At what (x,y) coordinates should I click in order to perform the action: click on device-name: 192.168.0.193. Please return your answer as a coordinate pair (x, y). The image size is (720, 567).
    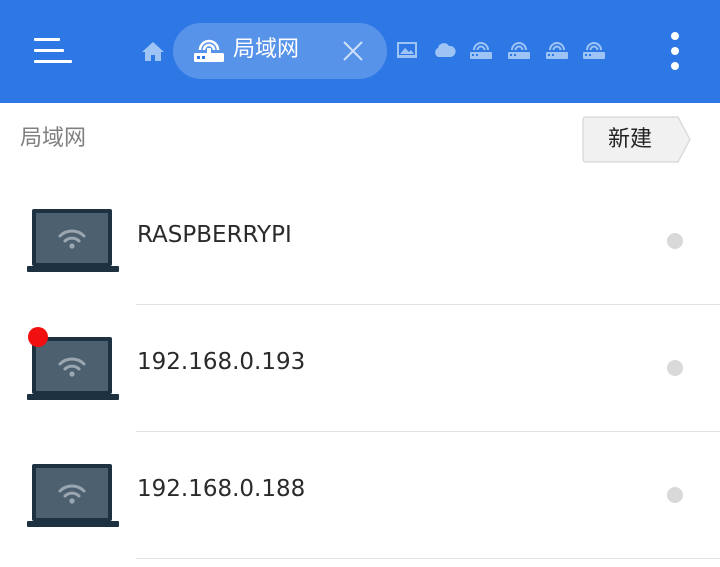
    Looking at the image, I should click on (221, 362).